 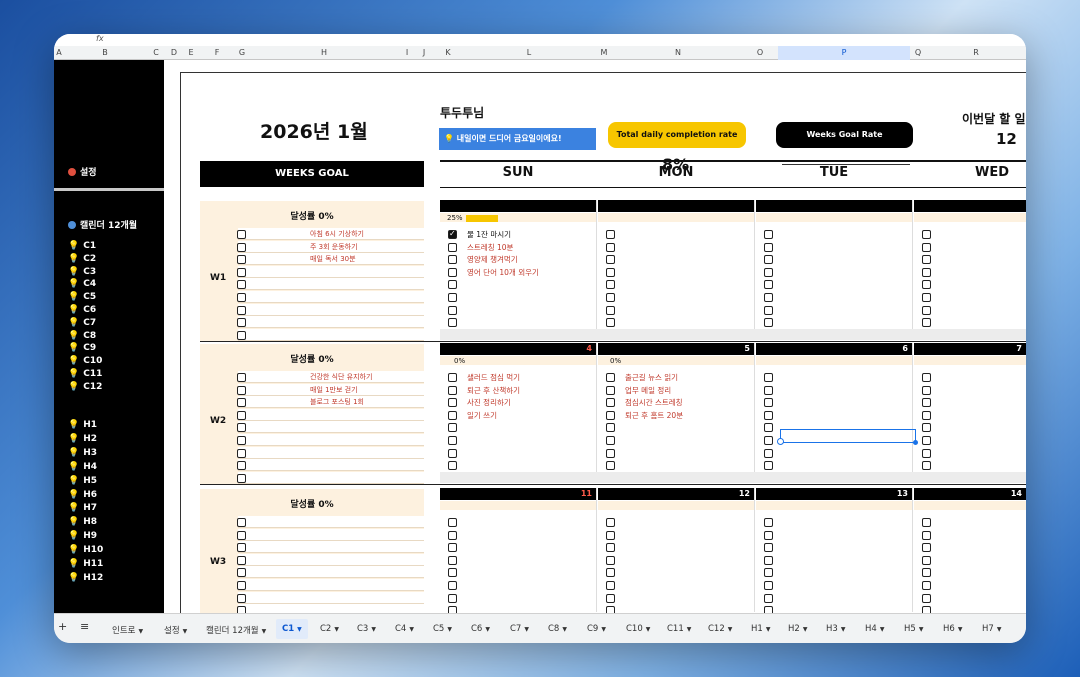 What do you see at coordinates (678, 52) in the screenshot?
I see `column-header: N` at bounding box center [678, 52].